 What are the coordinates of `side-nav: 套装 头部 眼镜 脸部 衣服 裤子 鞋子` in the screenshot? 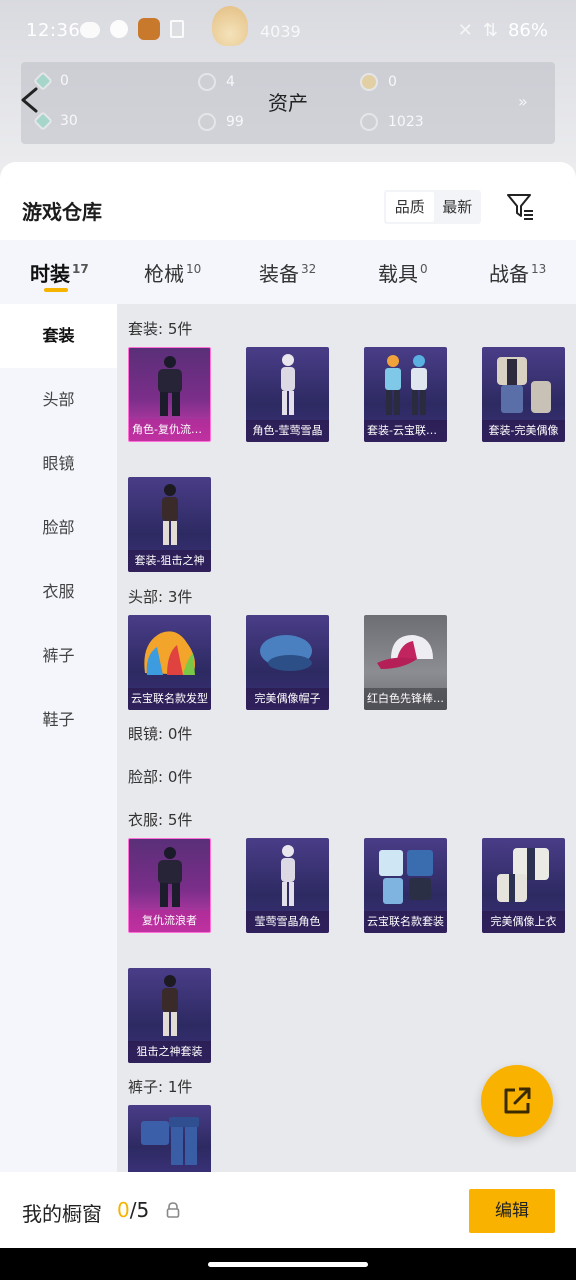 It's located at (58, 739).